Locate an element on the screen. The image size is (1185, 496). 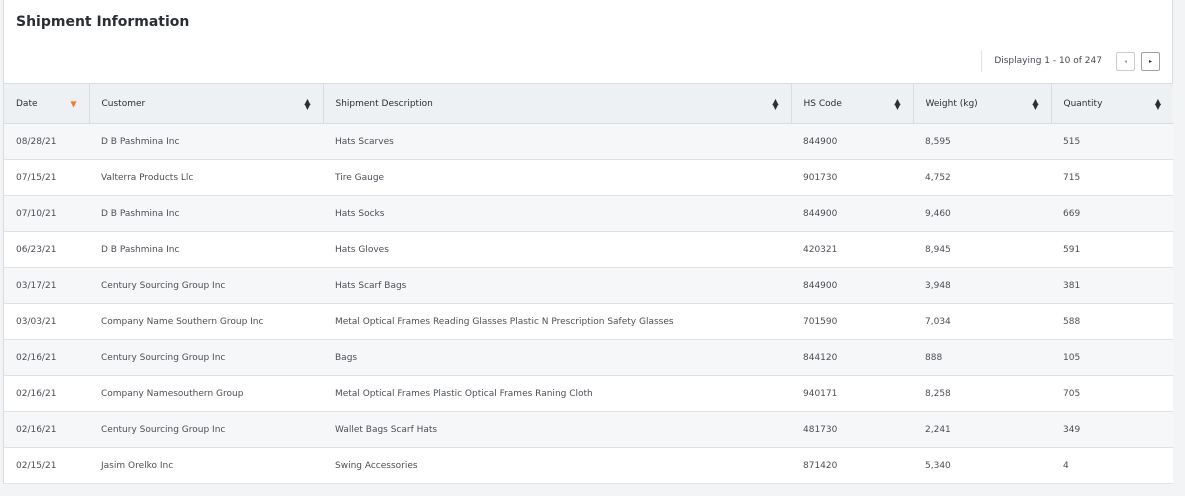
cell-quantity: 105 is located at coordinates (1112, 357).